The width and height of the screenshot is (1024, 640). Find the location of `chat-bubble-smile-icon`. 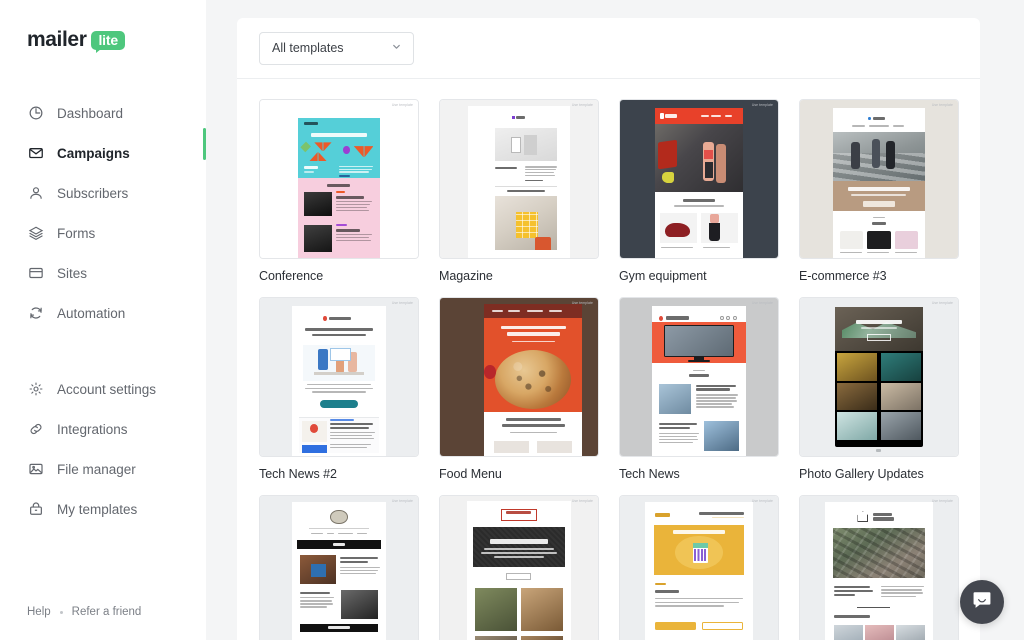

chat-bubble-smile-icon is located at coordinates (982, 602).